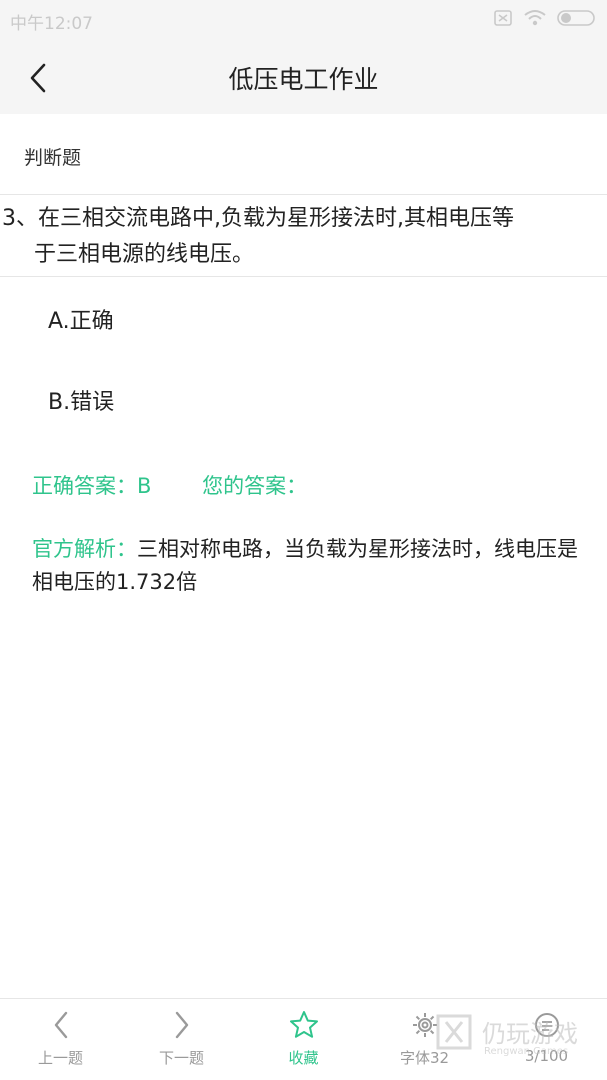  I want to click on font-size-label: 字体32, so click(424, 1058).